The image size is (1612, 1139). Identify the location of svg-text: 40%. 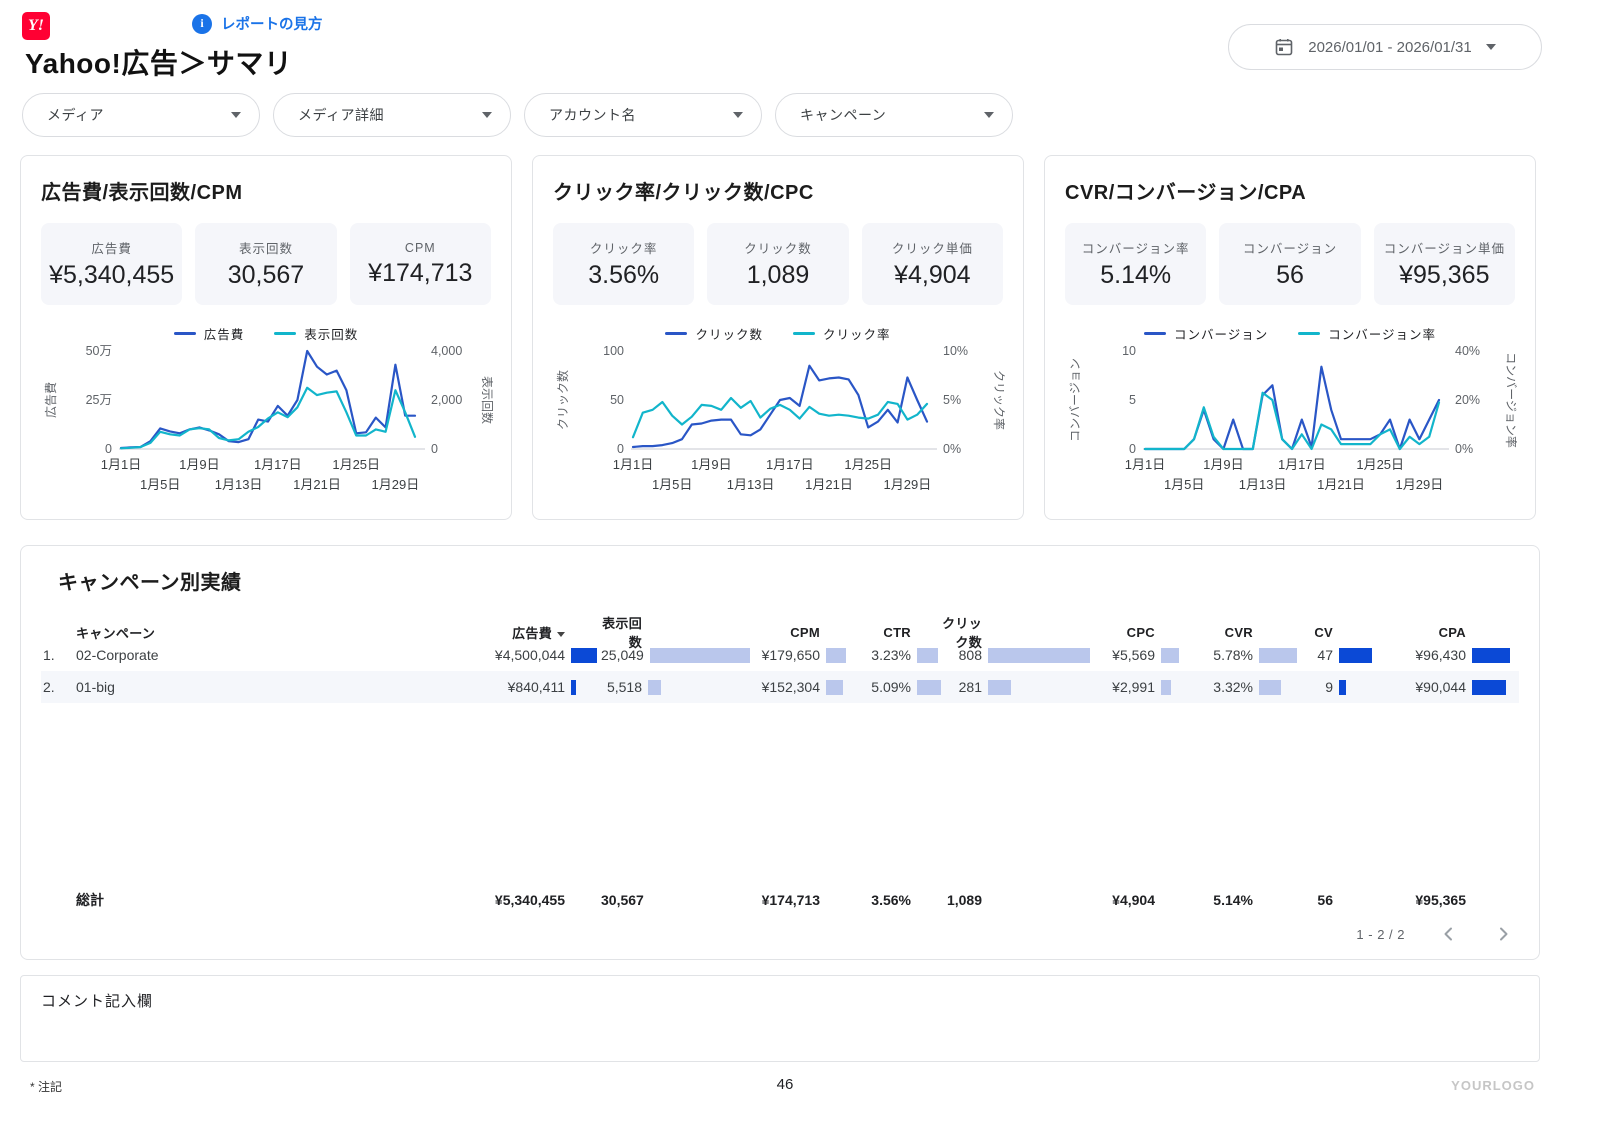
(1467, 351).